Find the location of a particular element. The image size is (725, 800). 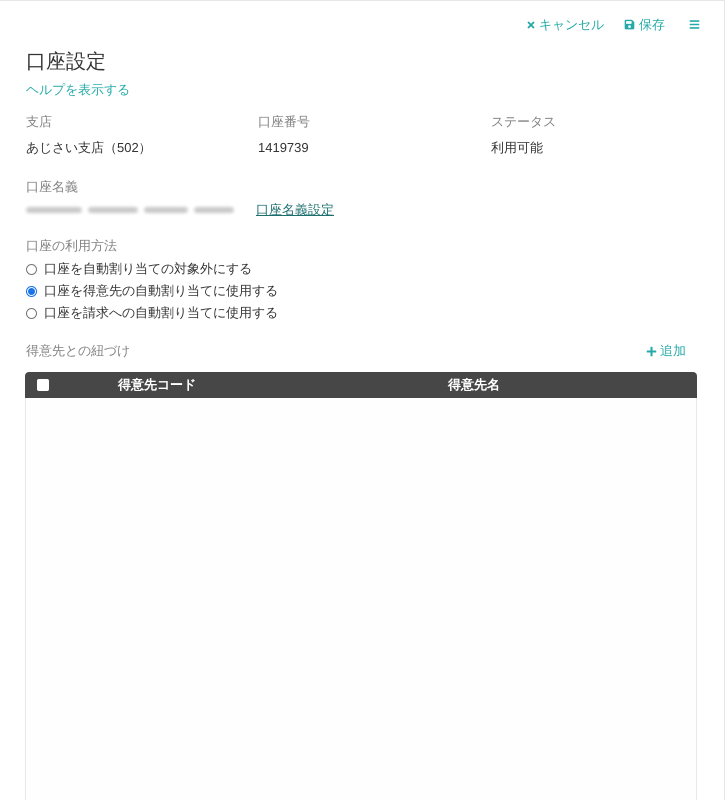

column-header: 得意先名 is located at coordinates (474, 384).